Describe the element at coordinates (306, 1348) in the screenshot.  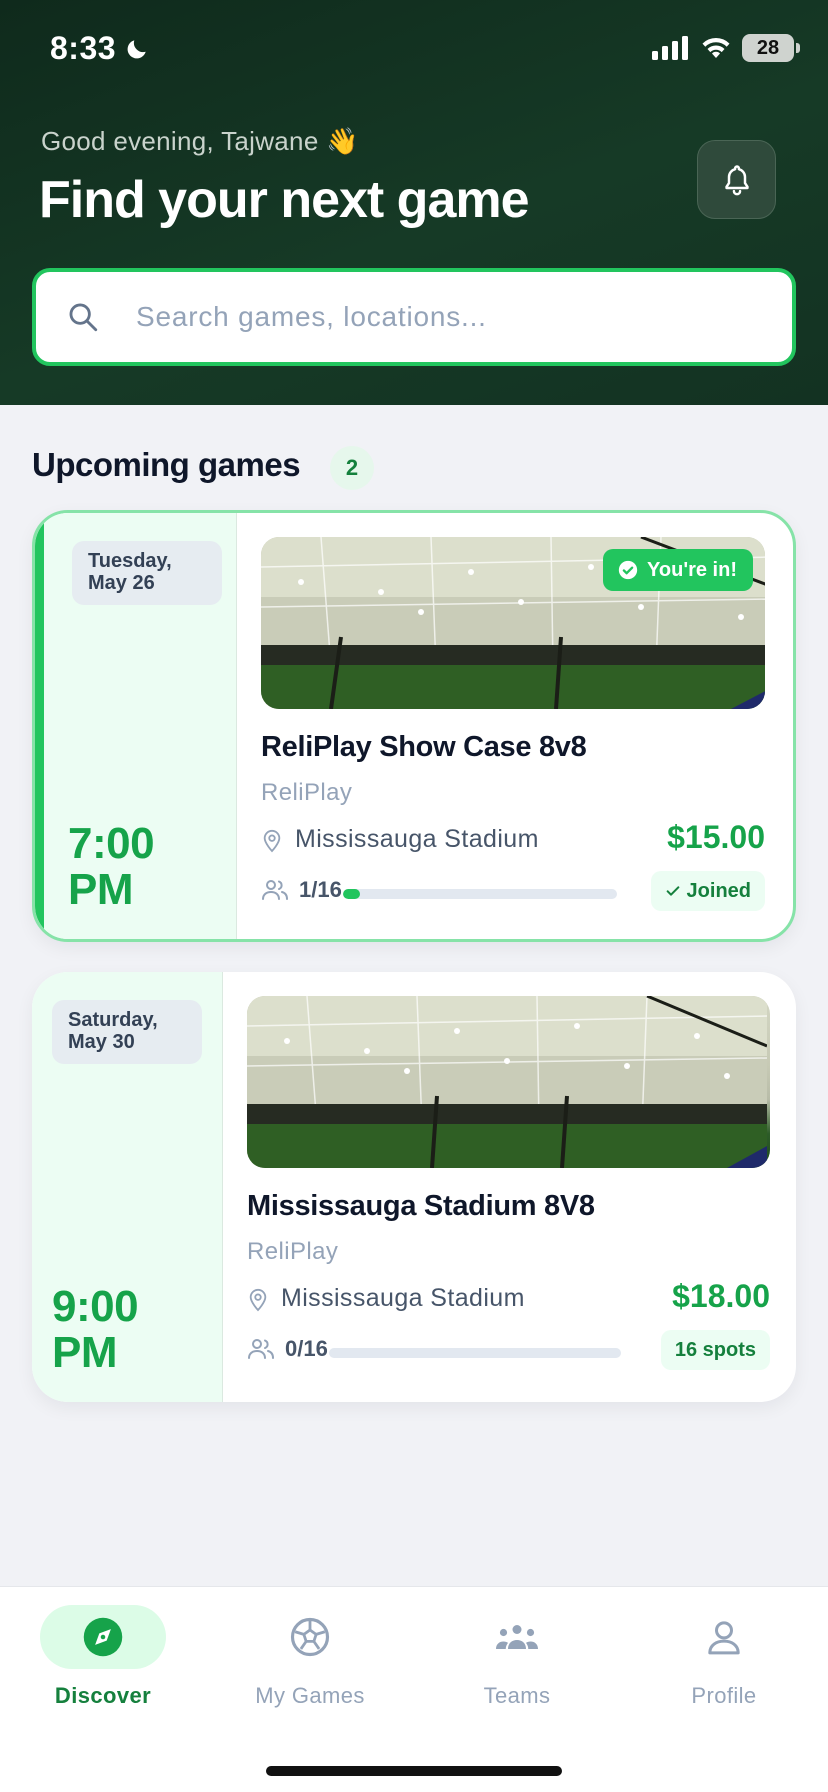
I see `players-text: 0/16` at that location.